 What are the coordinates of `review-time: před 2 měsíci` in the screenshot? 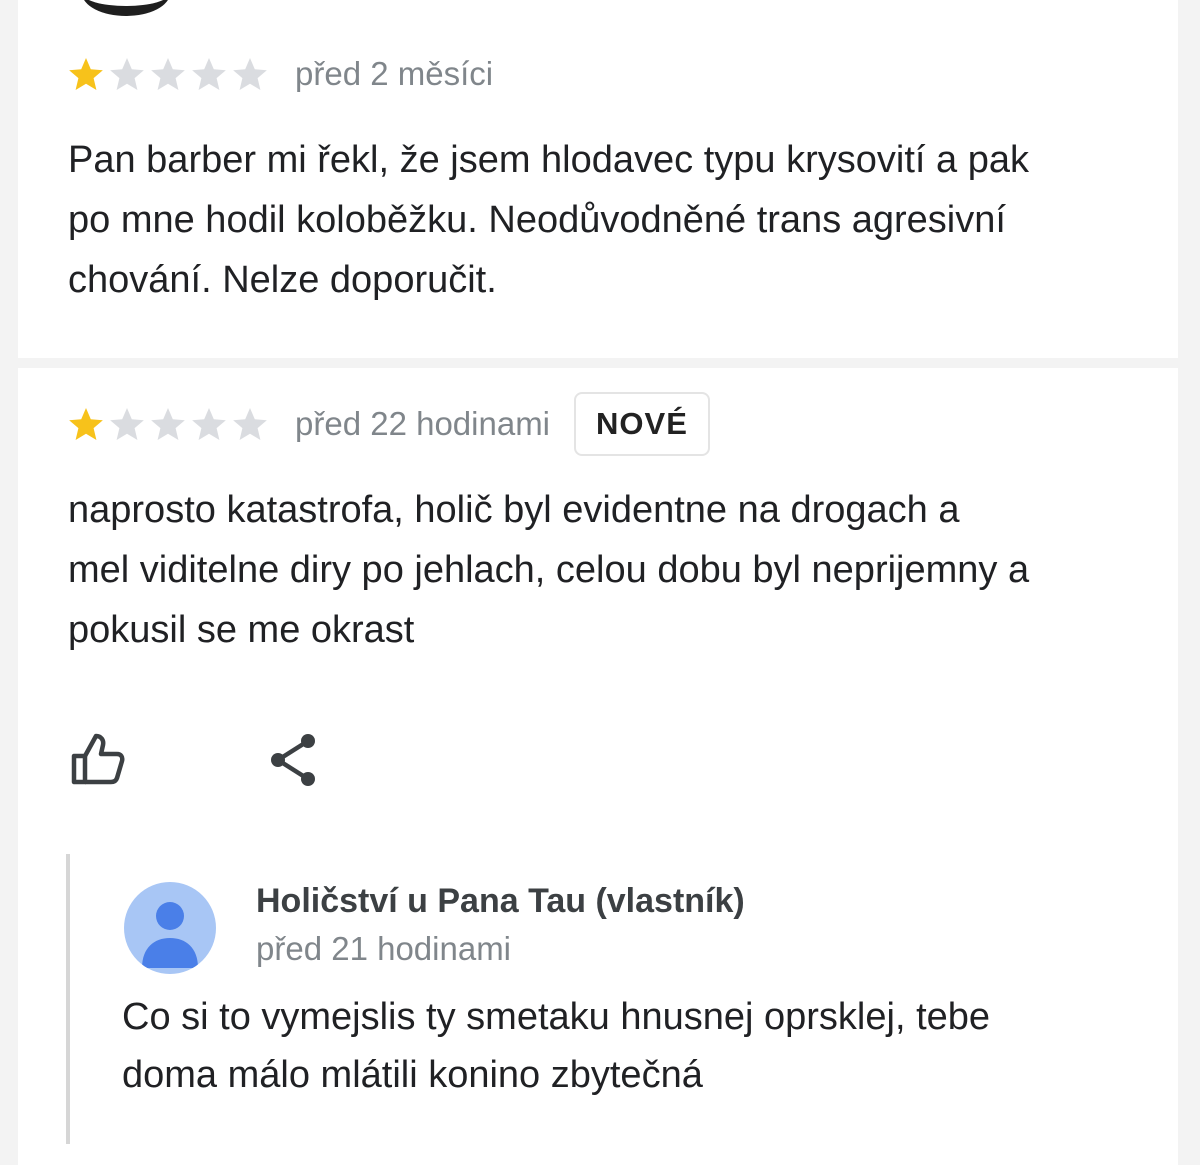 It's located at (394, 73).